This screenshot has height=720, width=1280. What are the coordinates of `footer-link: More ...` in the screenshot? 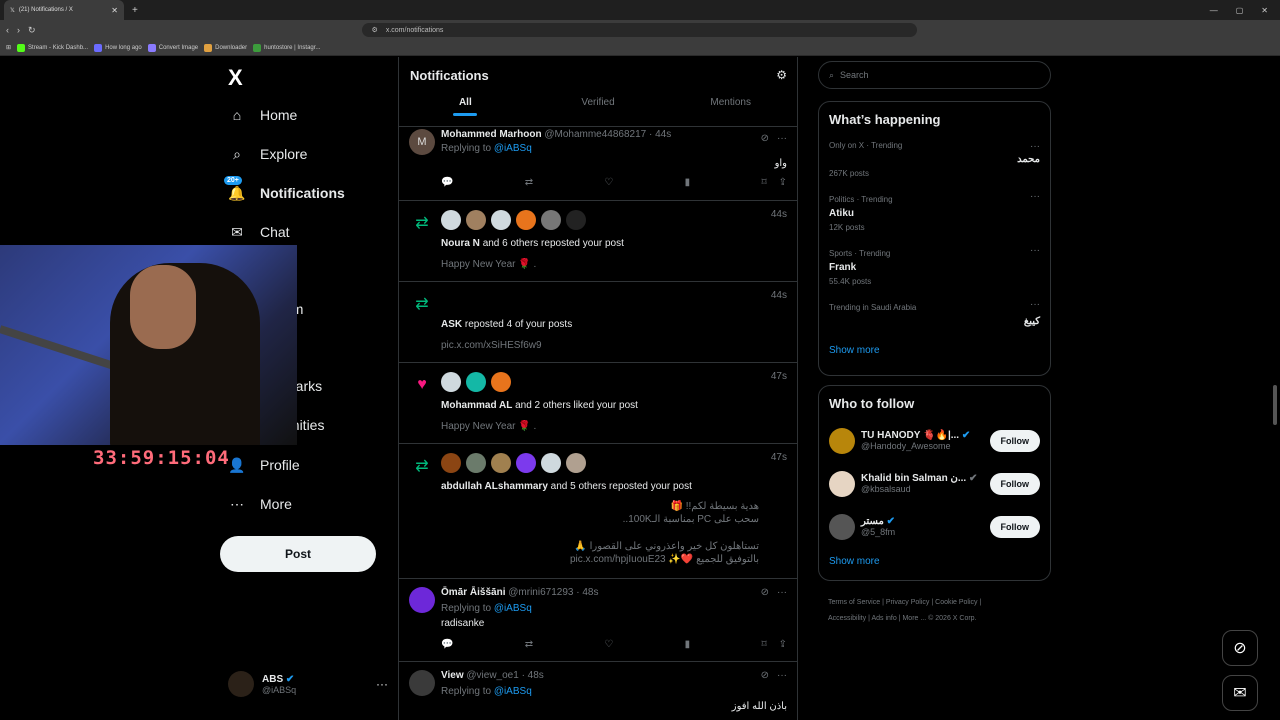 It's located at (914, 618).